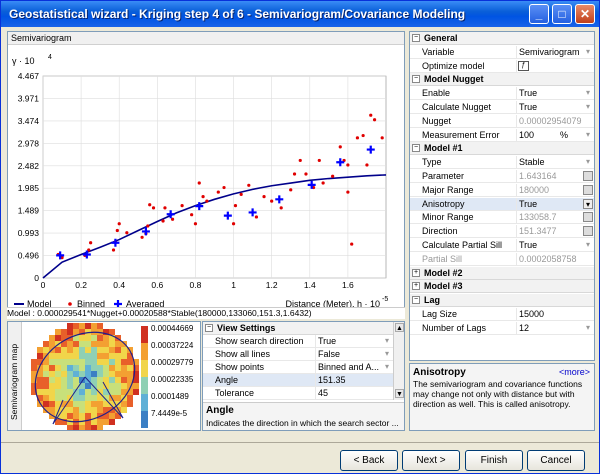  I want to click on category-model3: + Model #3, so click(502, 287).